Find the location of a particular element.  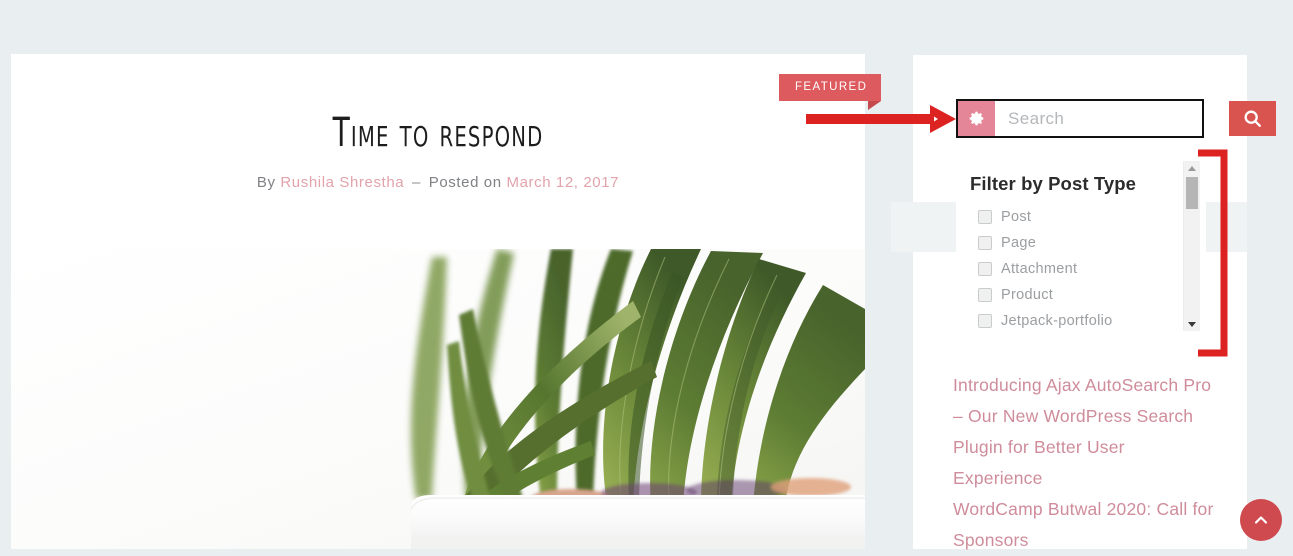

by-label: By is located at coordinates (266, 182).